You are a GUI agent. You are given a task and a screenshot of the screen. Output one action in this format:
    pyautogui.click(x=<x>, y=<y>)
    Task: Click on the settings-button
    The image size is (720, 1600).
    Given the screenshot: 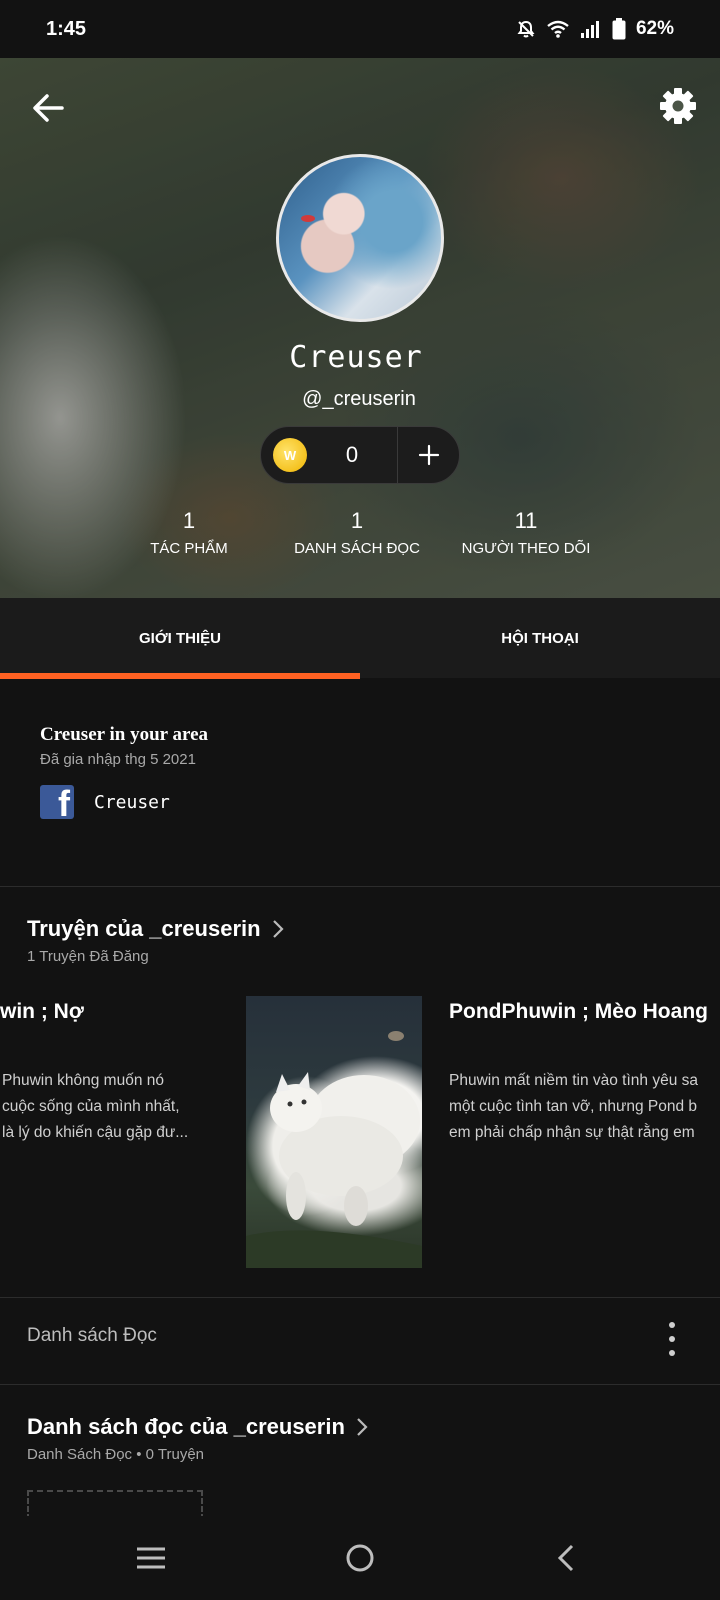 What is the action you would take?
    pyautogui.click(x=678, y=106)
    